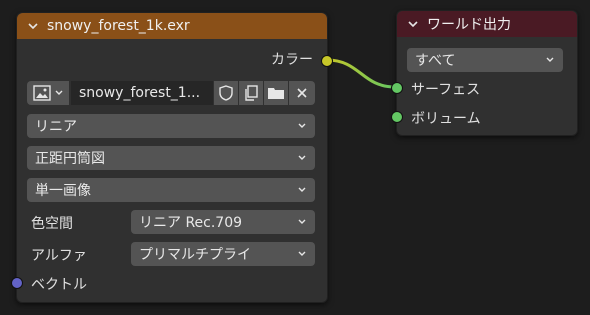 This screenshot has height=315, width=590. I want to click on output-node-title: ワールド出力, so click(469, 25).